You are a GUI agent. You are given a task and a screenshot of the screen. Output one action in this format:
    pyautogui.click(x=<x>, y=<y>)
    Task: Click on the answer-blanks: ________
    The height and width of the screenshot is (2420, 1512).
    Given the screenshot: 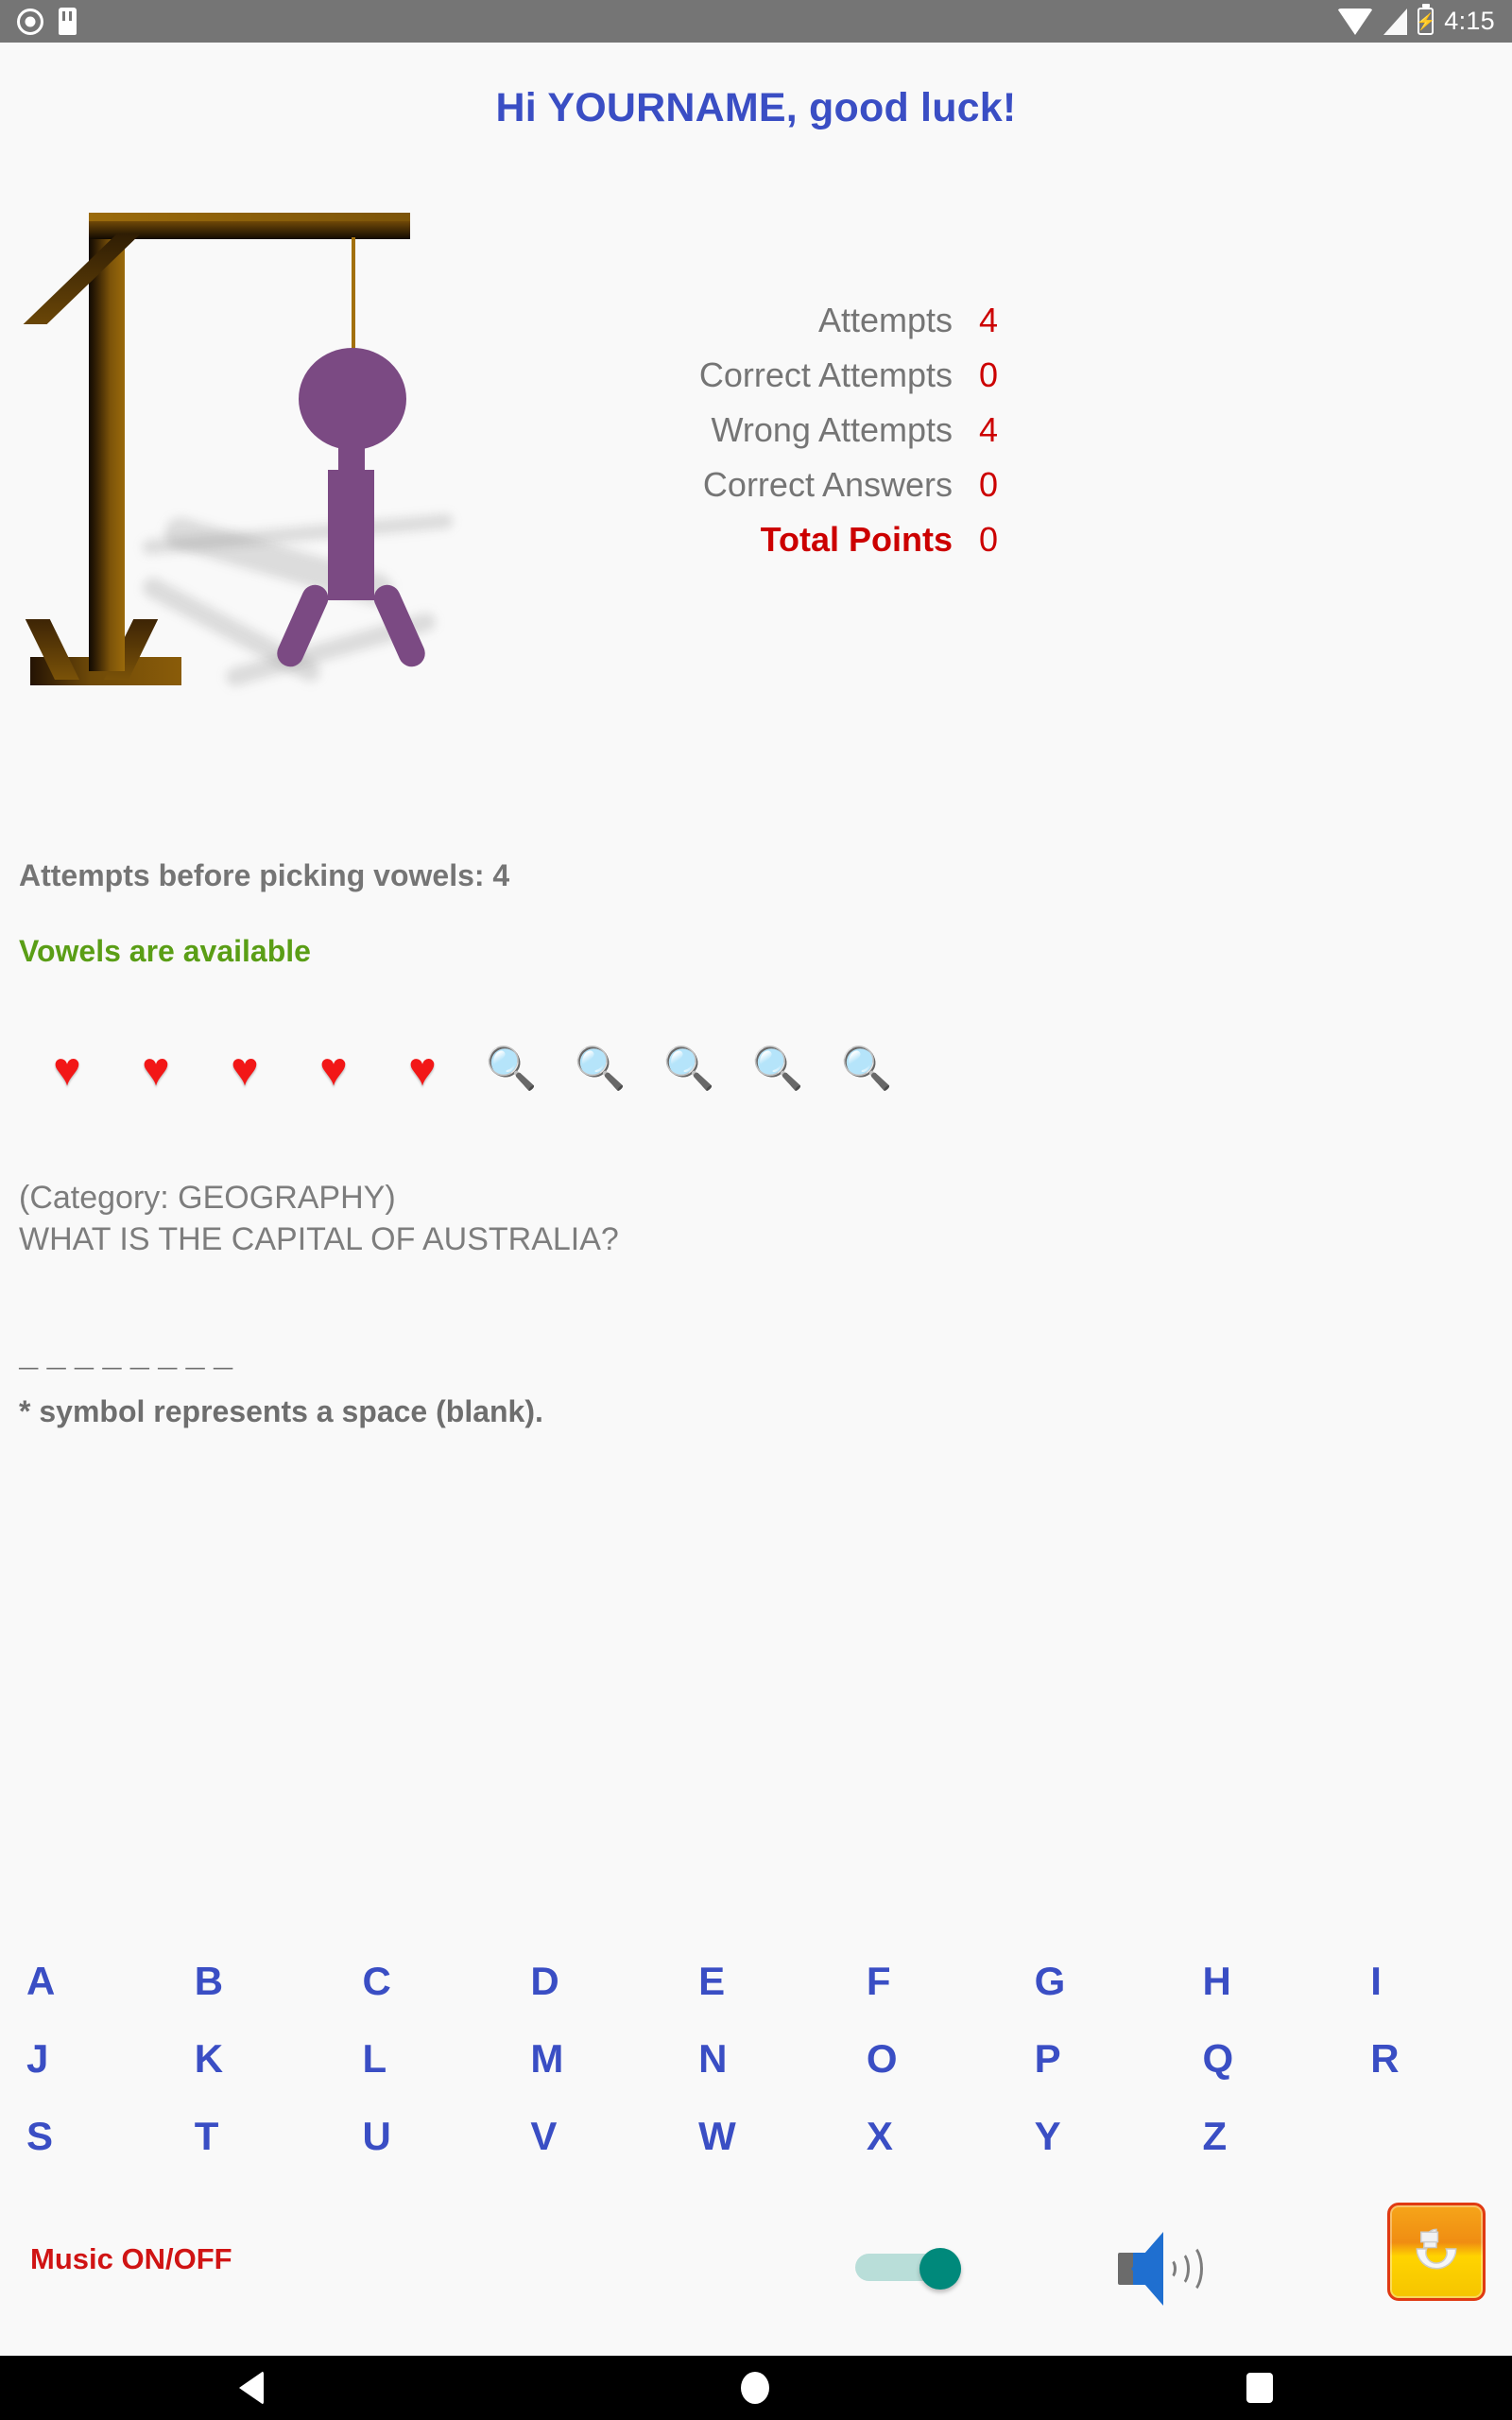 What is the action you would take?
    pyautogui.click(x=130, y=1358)
    